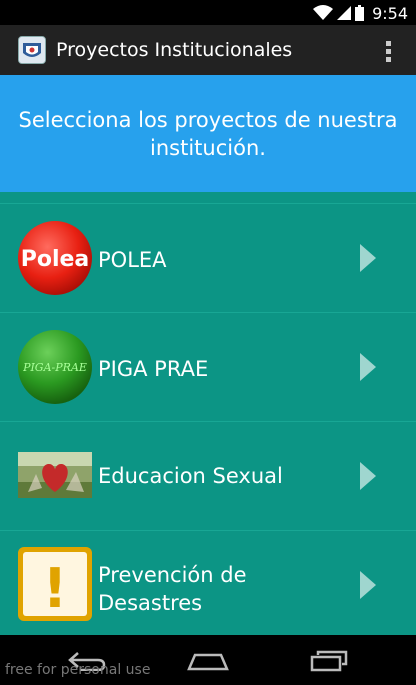 The height and width of the screenshot is (685, 416). What do you see at coordinates (150, 603) in the screenshot?
I see `list-item-label-line2: Desastres` at bounding box center [150, 603].